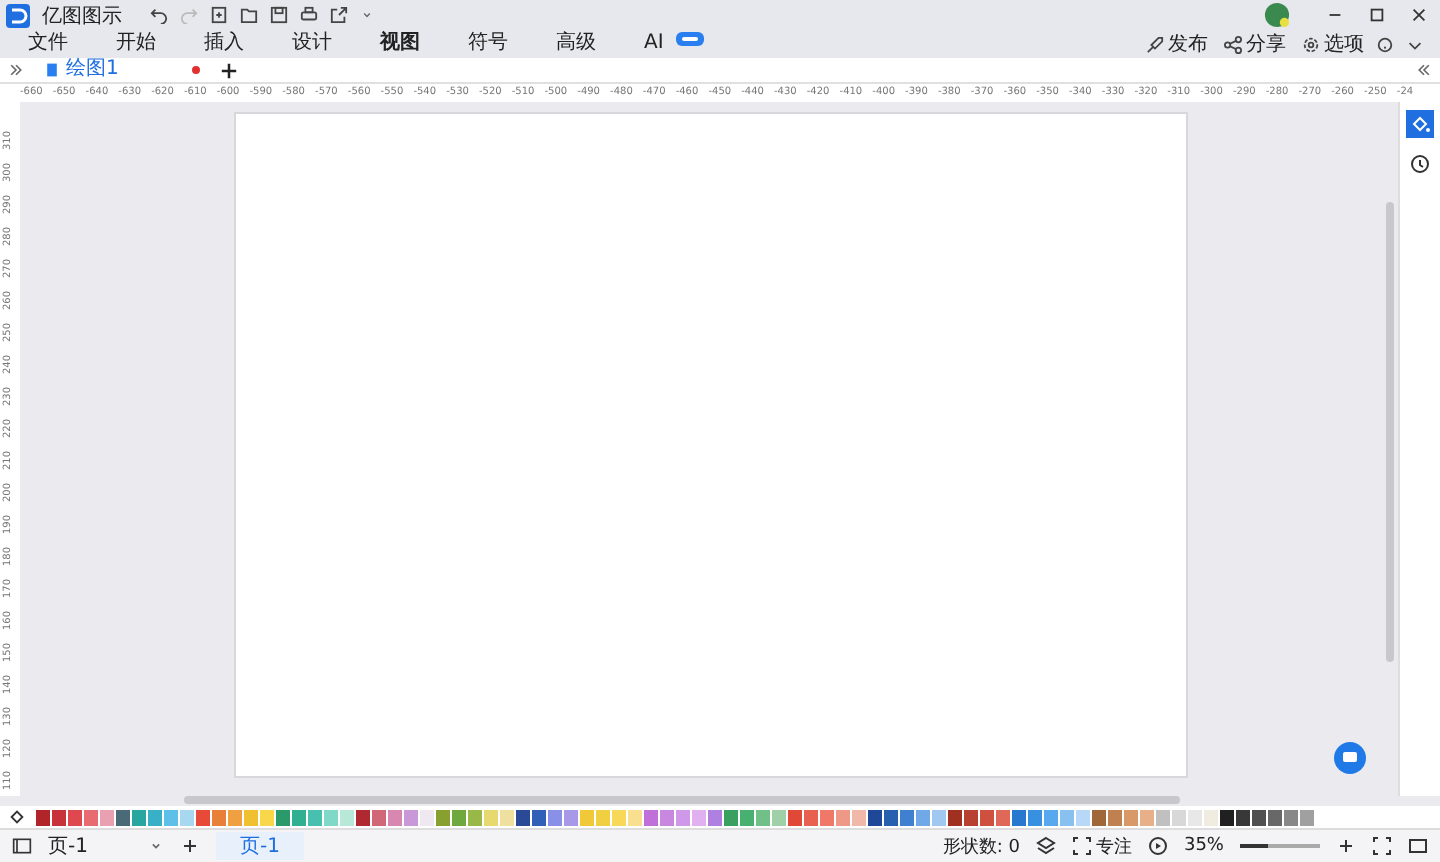 This screenshot has width=1440, height=862. I want to click on new-file-icon, so click(219, 15).